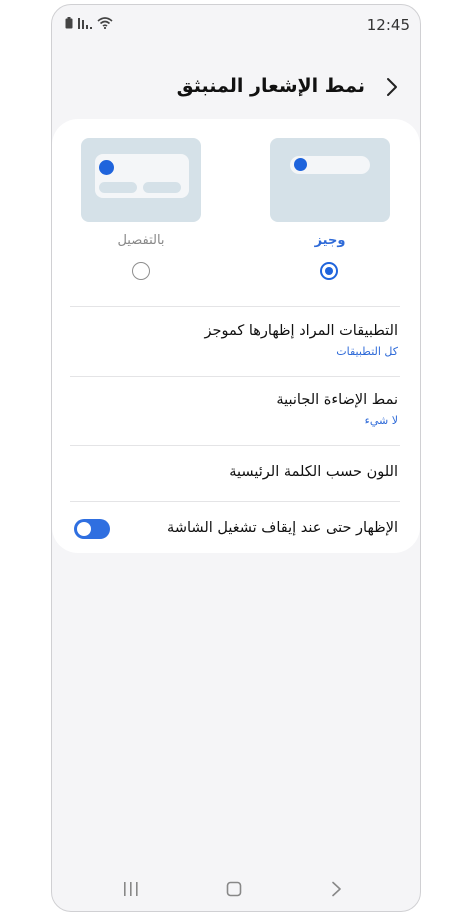 This screenshot has height=915, width=470. What do you see at coordinates (270, 86) in the screenshot?
I see `page-title: نمط الإشعار المنبثق` at bounding box center [270, 86].